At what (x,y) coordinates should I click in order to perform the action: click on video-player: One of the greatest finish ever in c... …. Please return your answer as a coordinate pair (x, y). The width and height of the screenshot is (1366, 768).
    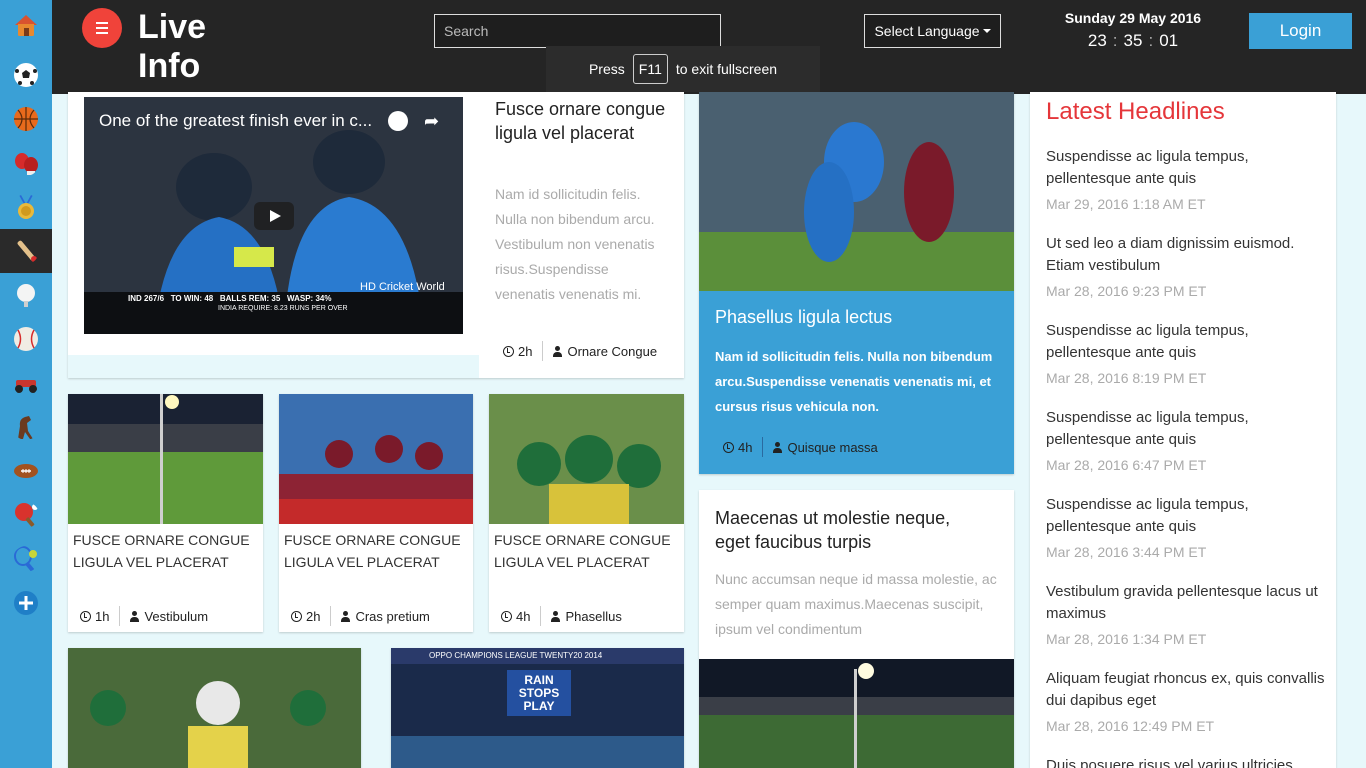
    Looking at the image, I should click on (273, 215).